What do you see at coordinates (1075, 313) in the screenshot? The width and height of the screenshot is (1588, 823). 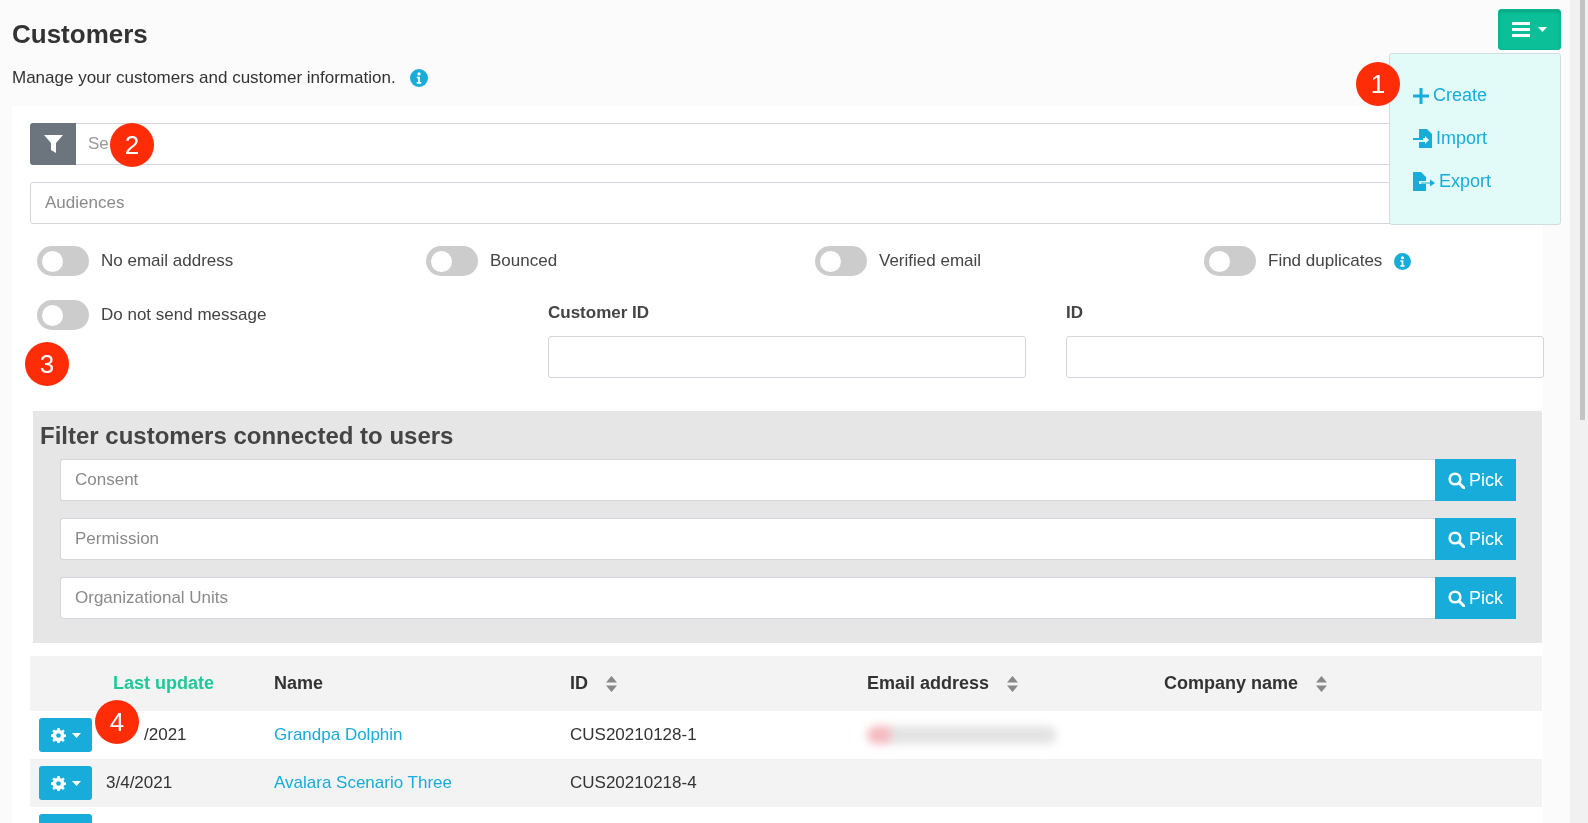 I see `field-label: ID` at bounding box center [1075, 313].